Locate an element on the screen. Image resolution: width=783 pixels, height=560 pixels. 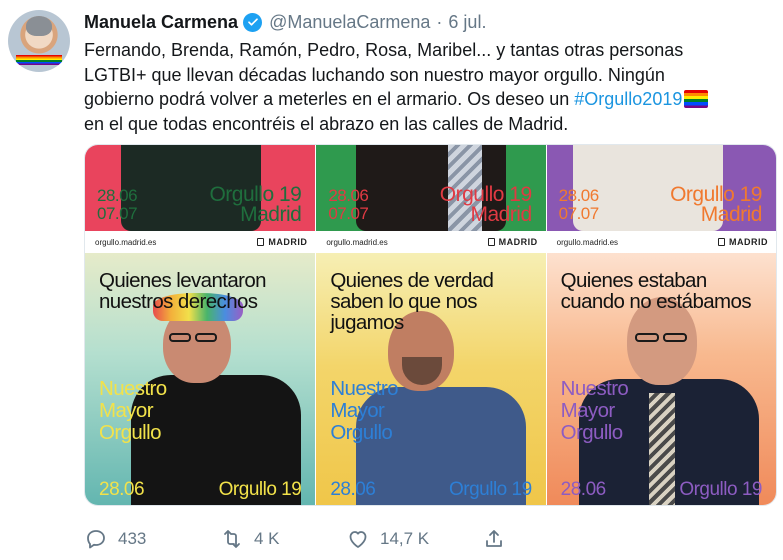
reply-button: 433 is located at coordinates (152, 539).